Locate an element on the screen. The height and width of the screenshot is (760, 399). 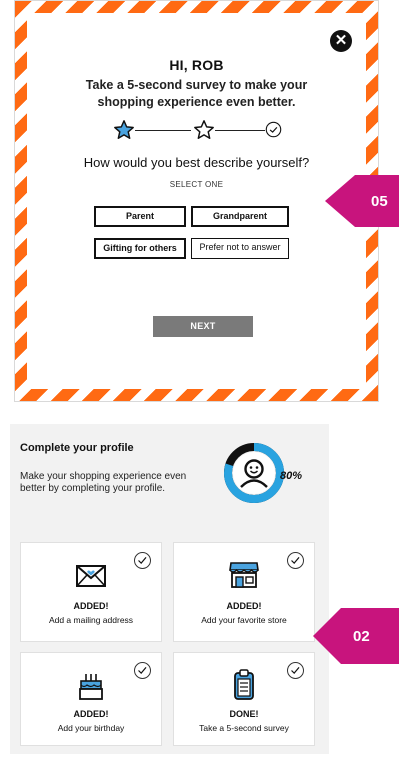
tile-survey: DONE! Take a 5-second survey is located at coordinates (244, 699).